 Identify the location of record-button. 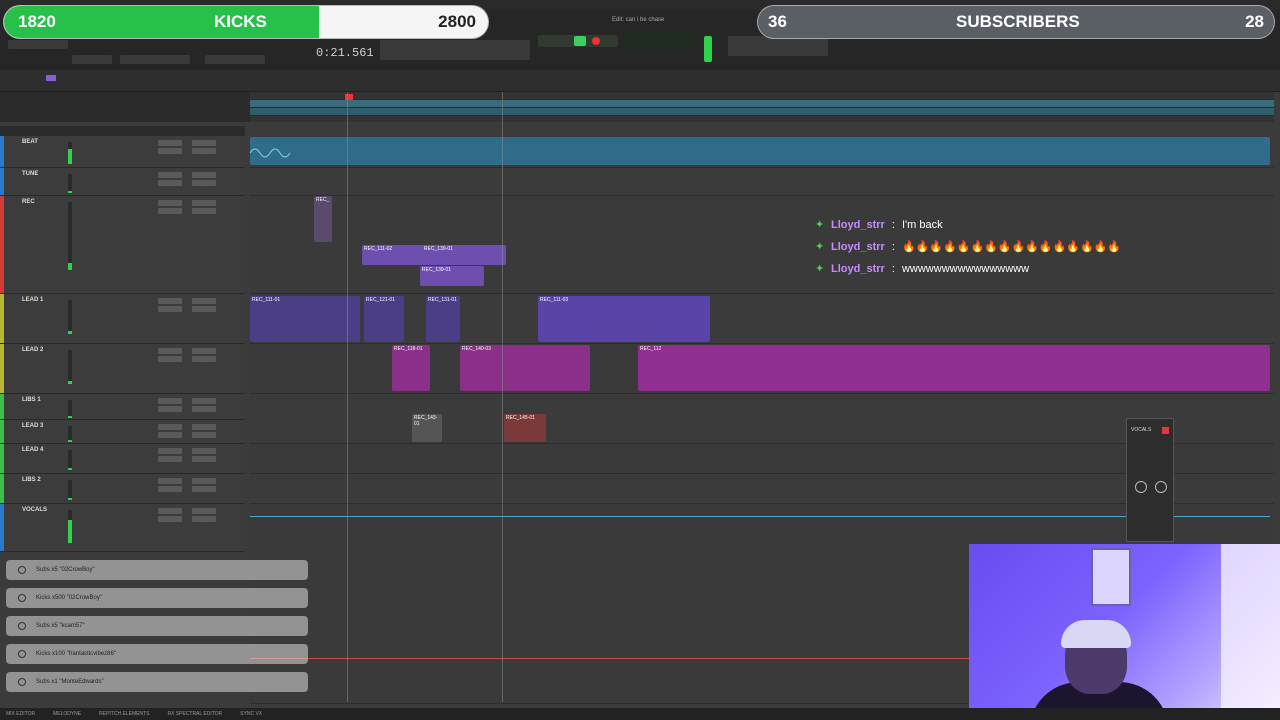
(596, 41).